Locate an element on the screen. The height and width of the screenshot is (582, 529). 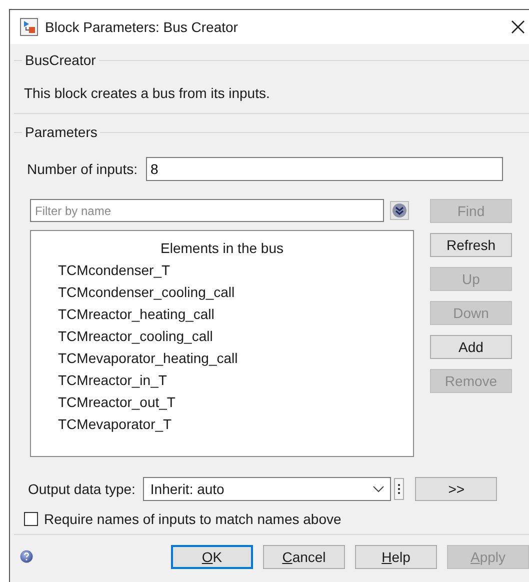
list-item: TCMreactor_out_T is located at coordinates (222, 402).